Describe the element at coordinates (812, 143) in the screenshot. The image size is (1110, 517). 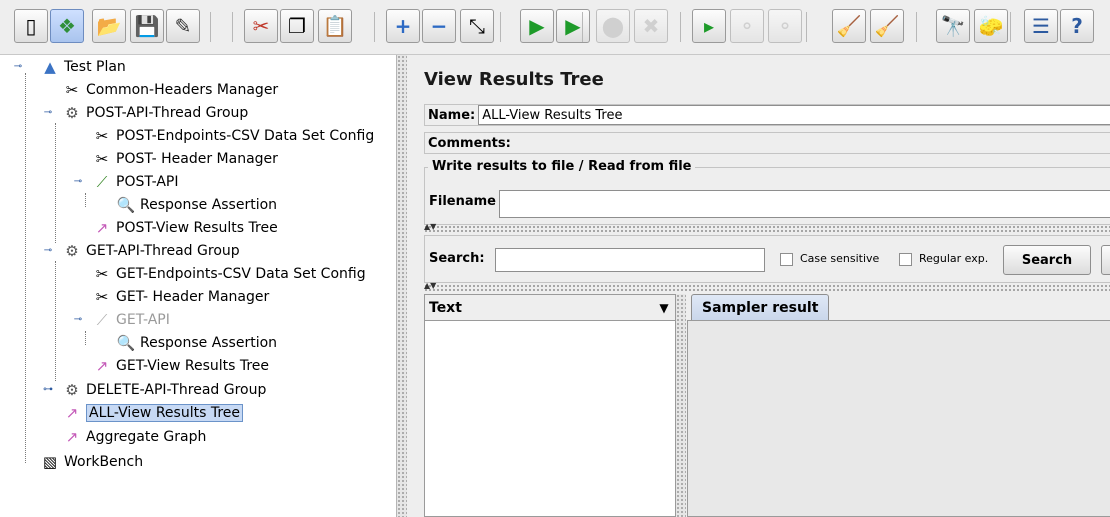
I see `comments-field` at that location.